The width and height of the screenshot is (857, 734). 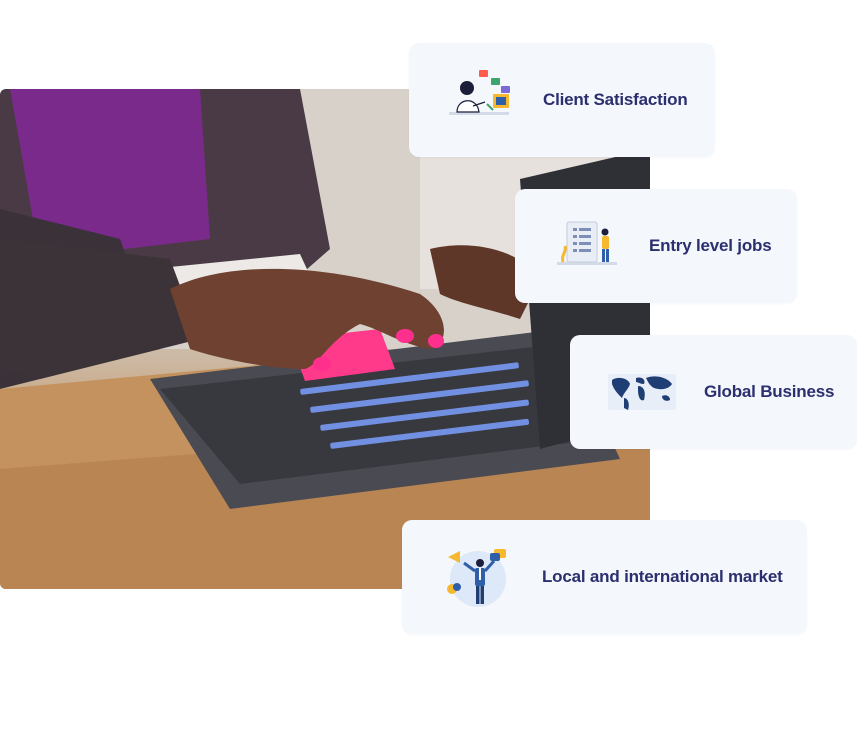 What do you see at coordinates (710, 245) in the screenshot?
I see `feature-label: Entry level jobs` at bounding box center [710, 245].